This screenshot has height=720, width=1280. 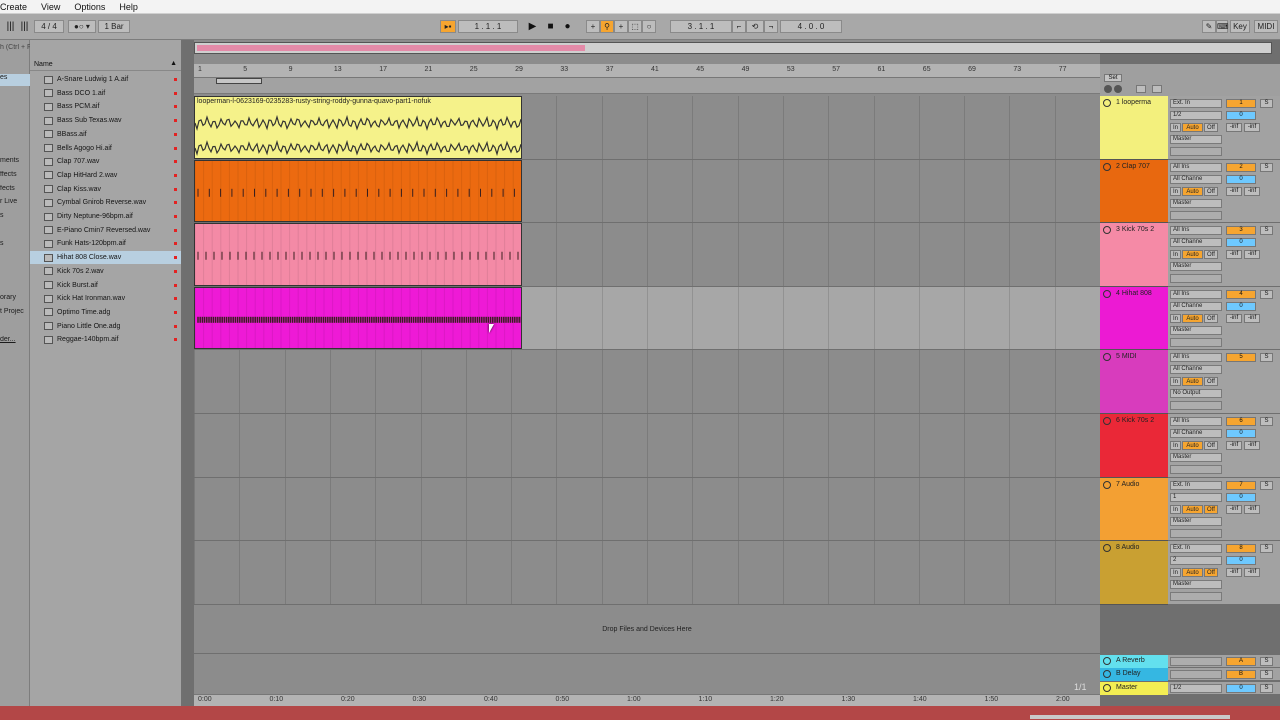 I want to click on browser-file-row: Bass Sub Texas.wav, so click(x=105, y=120).